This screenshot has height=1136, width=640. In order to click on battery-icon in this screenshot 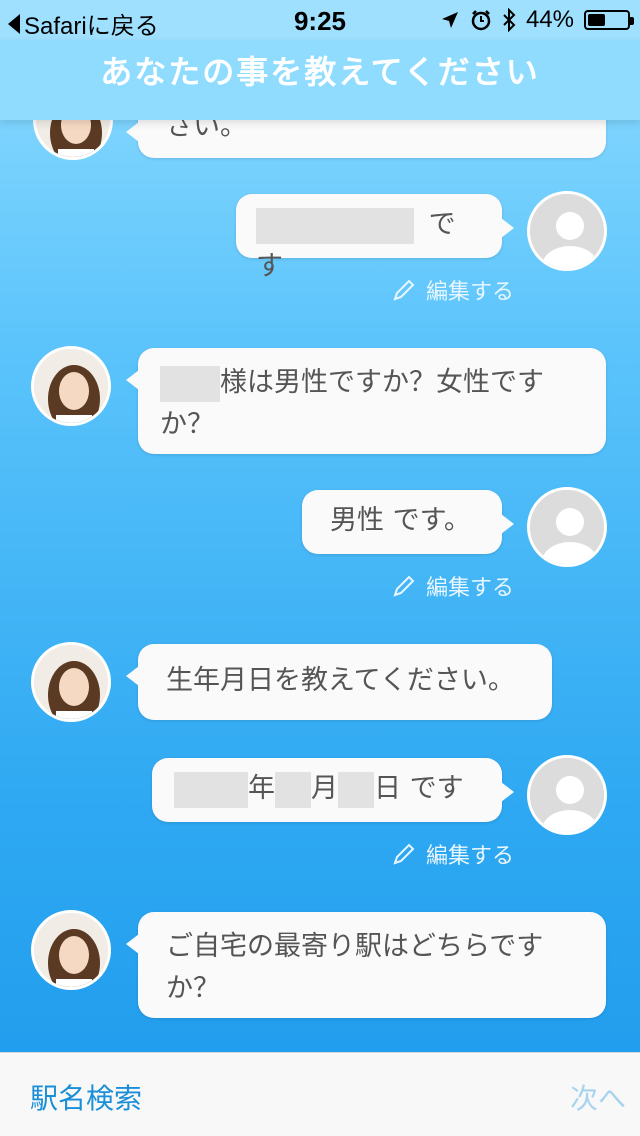, I will do `click(609, 20)`.